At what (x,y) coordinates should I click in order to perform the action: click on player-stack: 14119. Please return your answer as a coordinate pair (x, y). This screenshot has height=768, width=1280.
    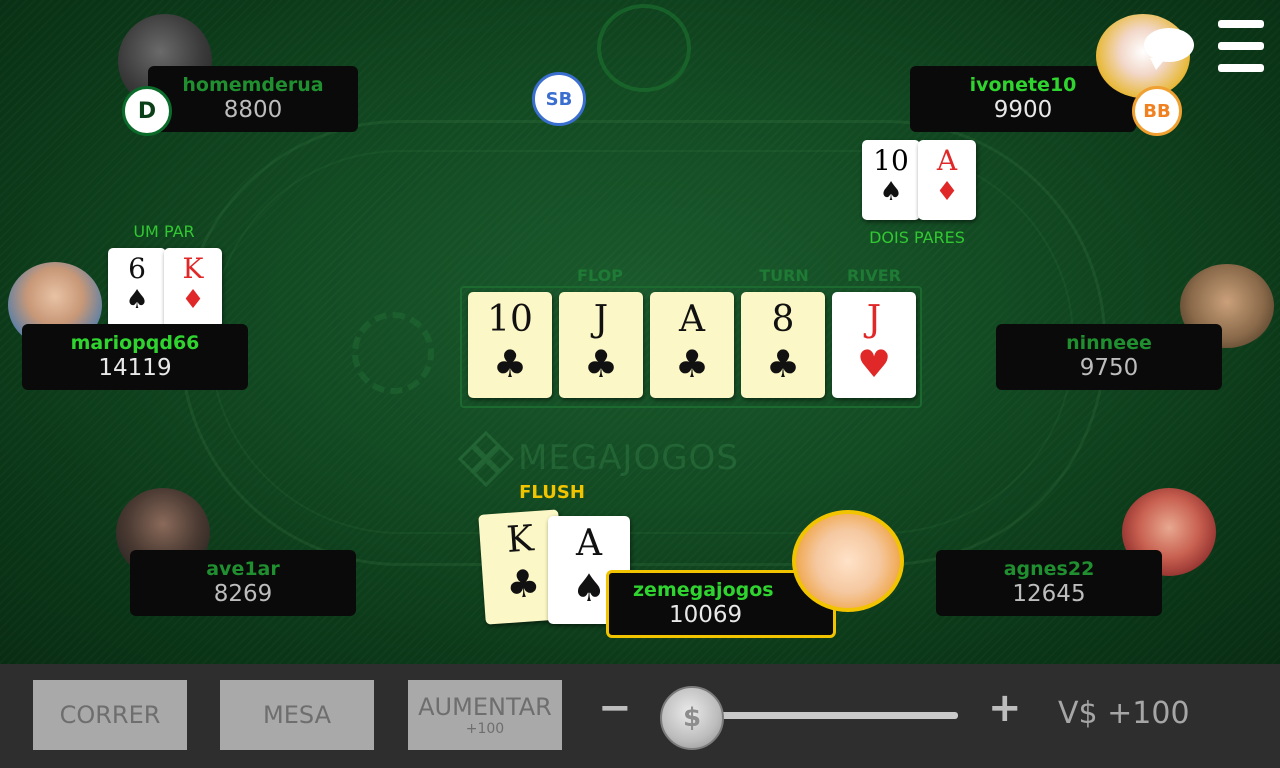
    Looking at the image, I should click on (135, 368).